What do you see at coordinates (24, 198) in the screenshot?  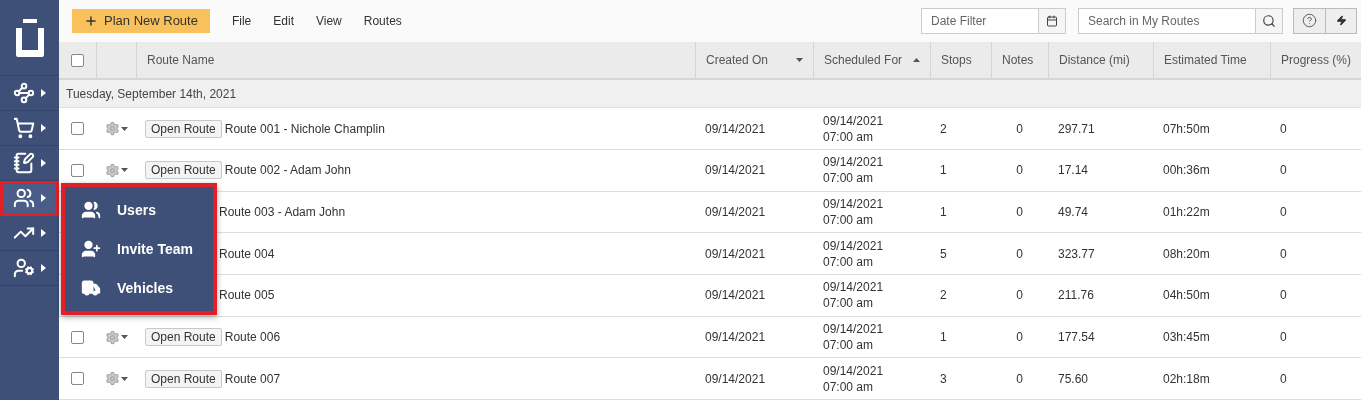 I see `team-icon` at bounding box center [24, 198].